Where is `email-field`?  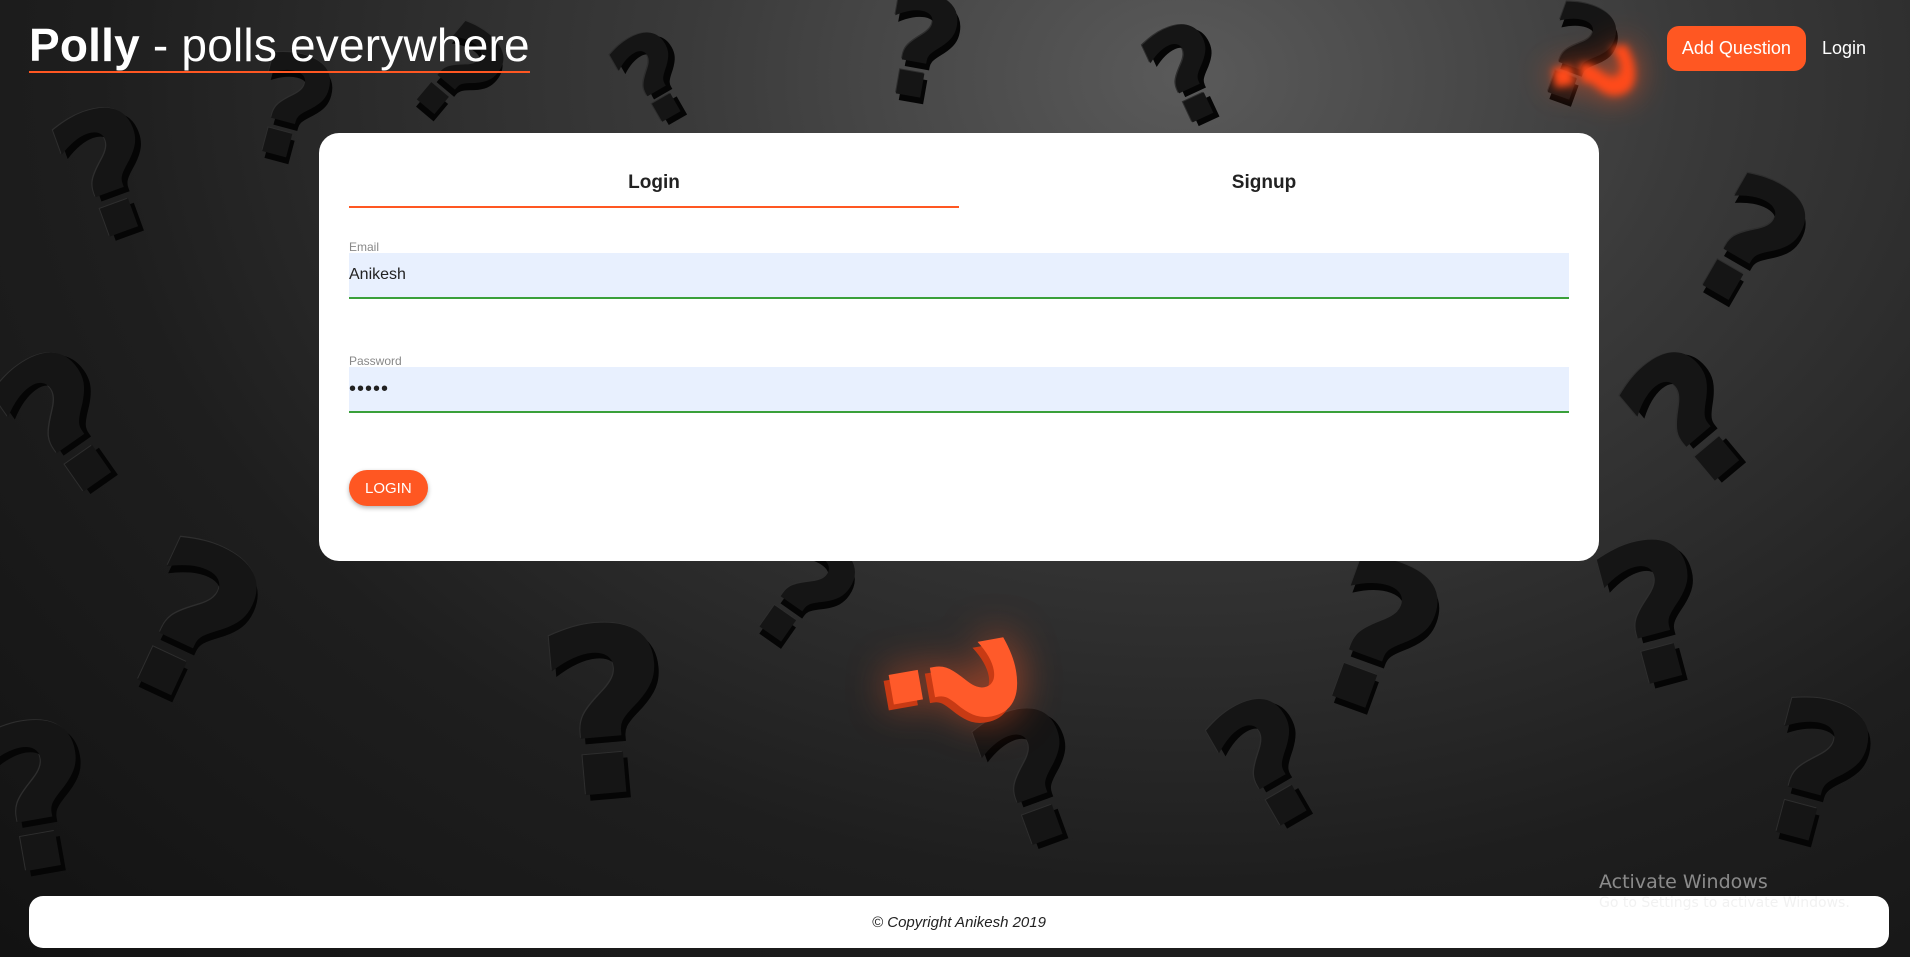 email-field is located at coordinates (959, 276).